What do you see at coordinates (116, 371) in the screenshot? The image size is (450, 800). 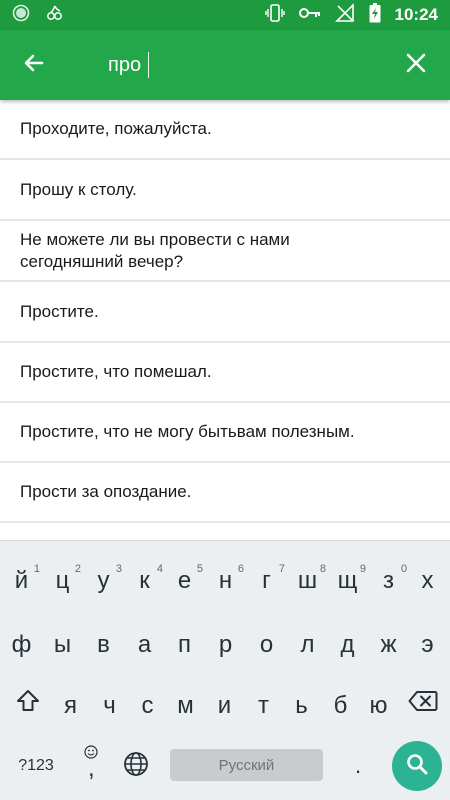 I see `result-text: Простите, что помешал.` at bounding box center [116, 371].